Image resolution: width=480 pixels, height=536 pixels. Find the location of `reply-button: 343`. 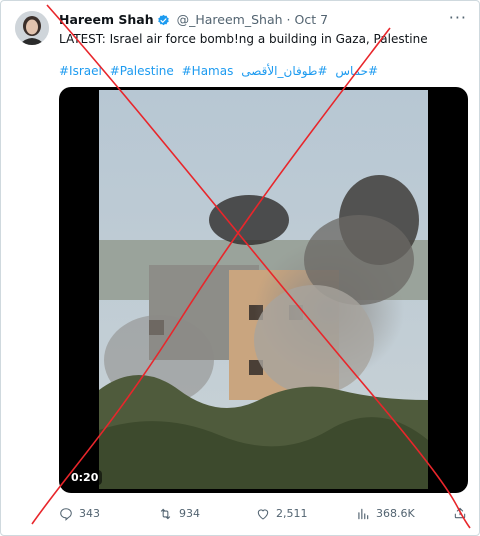

reply-button: 343 is located at coordinates (79, 514).